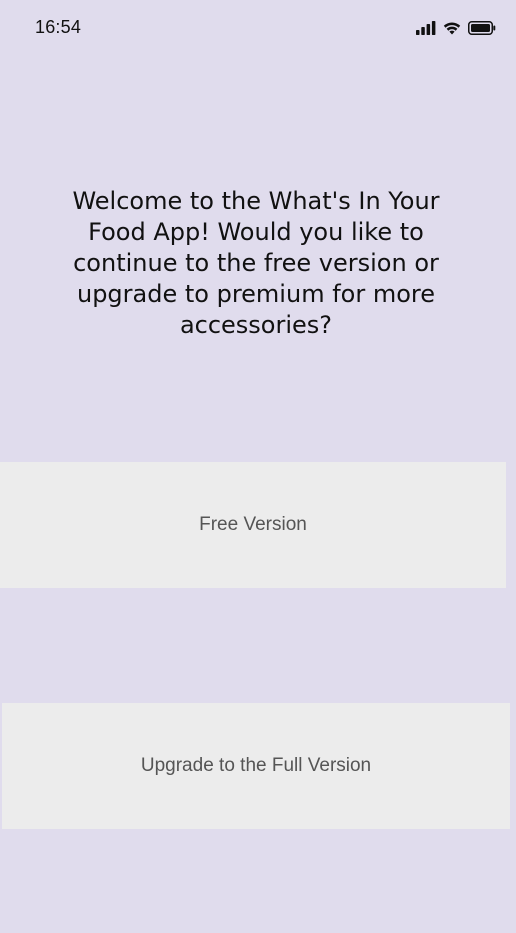  Describe the element at coordinates (452, 28) in the screenshot. I see `wifi-icon` at that location.